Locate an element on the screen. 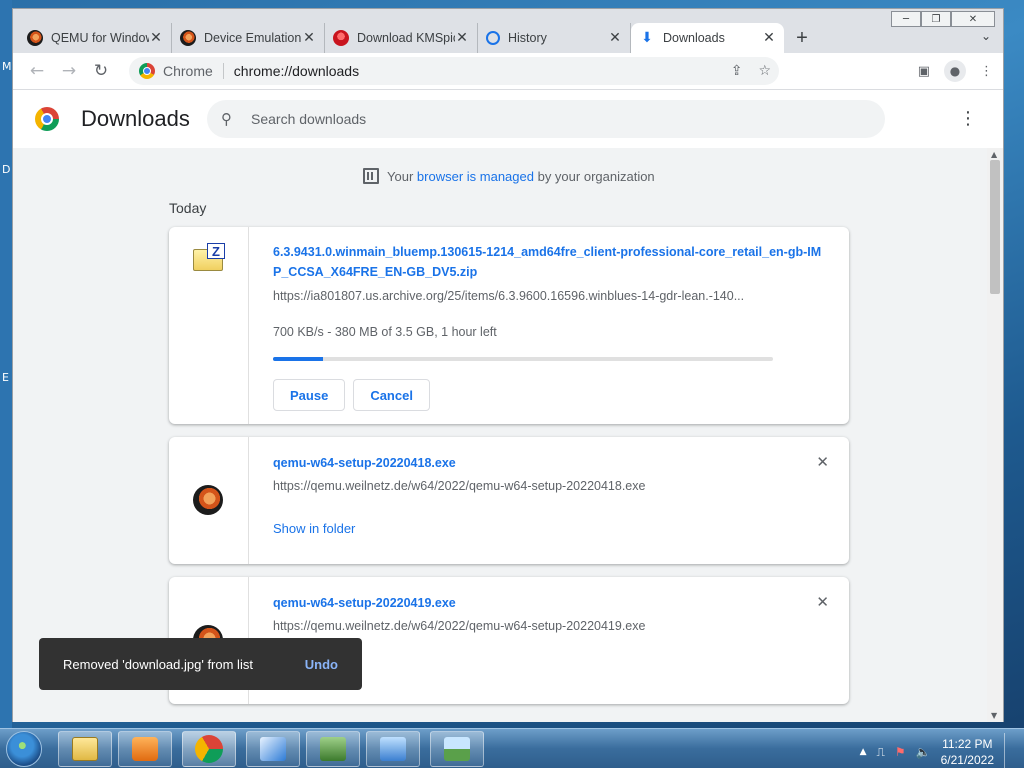 This screenshot has width=1024, height=768. volume-icon: 🔈 is located at coordinates (923, 752).